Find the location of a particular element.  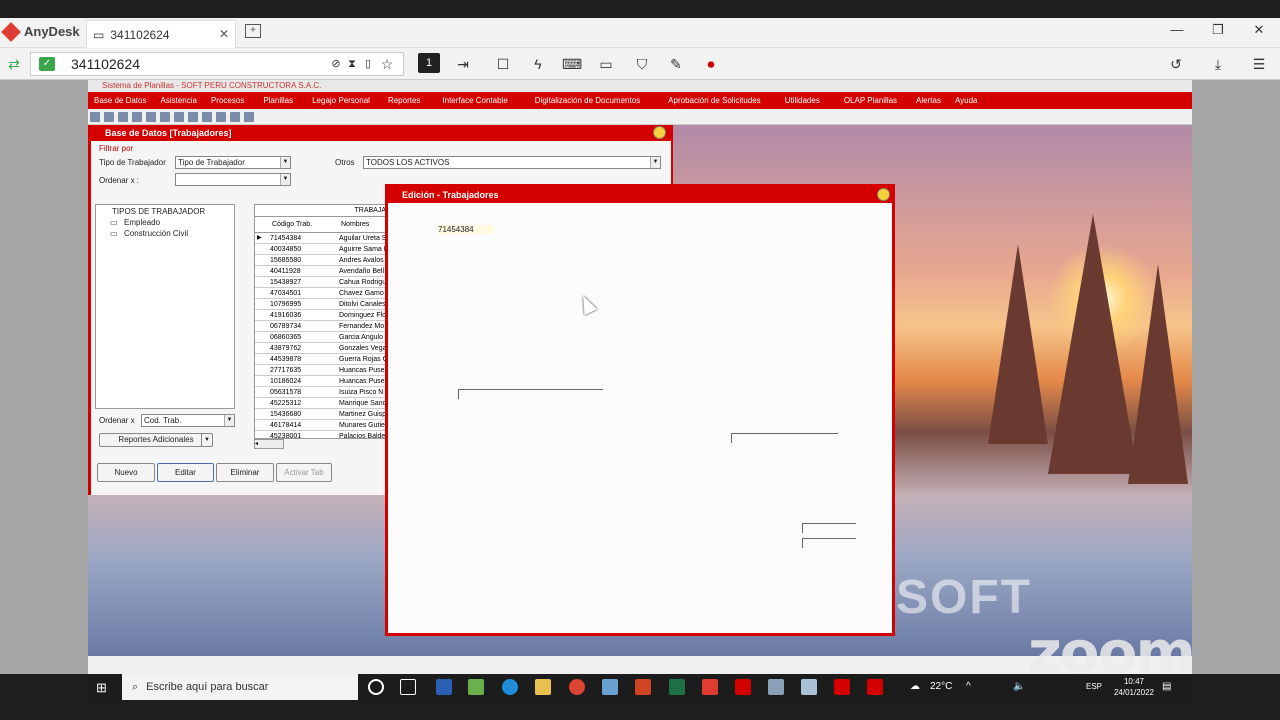

menu-digitalizacion: Digitalización de Documentos is located at coordinates (587, 100).